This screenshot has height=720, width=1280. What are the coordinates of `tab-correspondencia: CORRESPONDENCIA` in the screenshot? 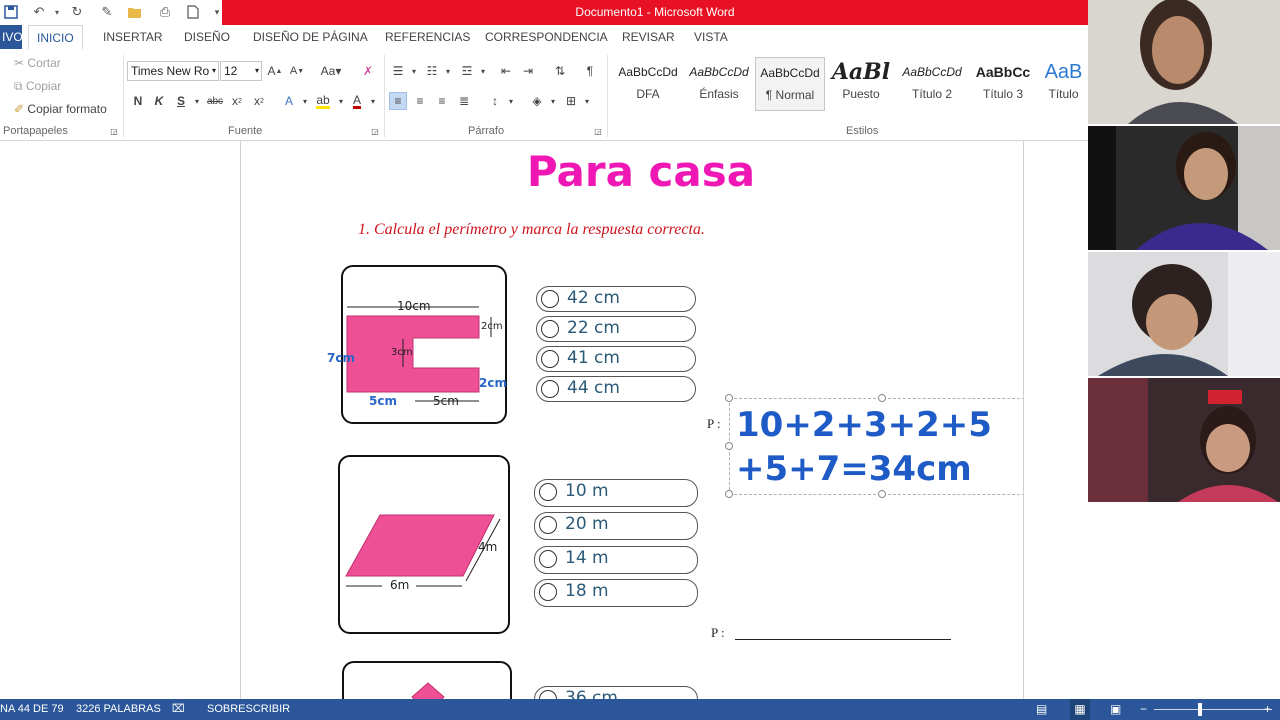 It's located at (546, 37).